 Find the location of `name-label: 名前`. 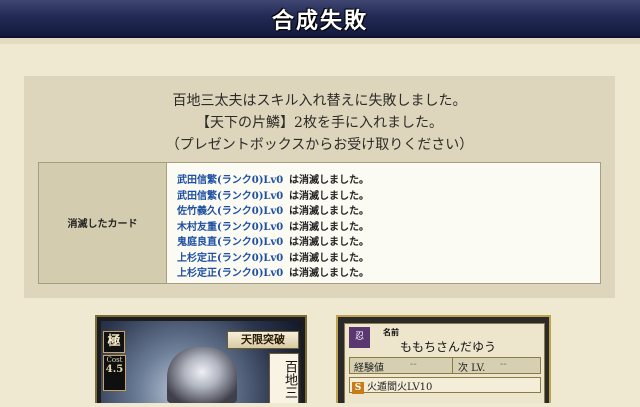

name-label: 名前 is located at coordinates (391, 332).